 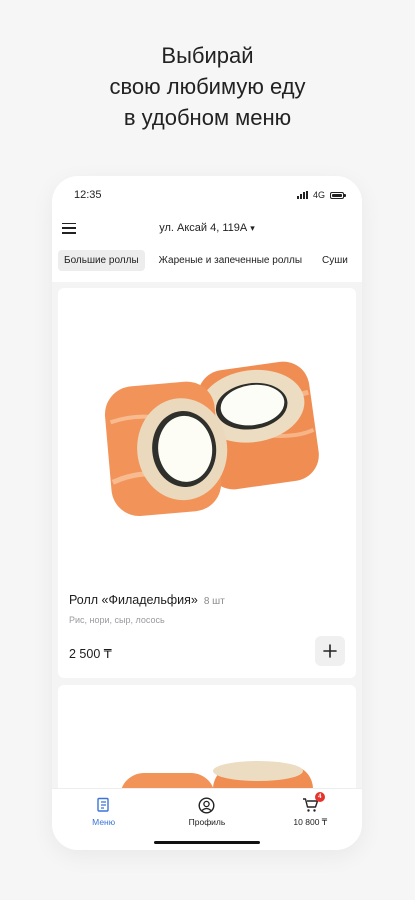 I want to click on tab-large-rolls: Большие роллы, so click(x=101, y=260).